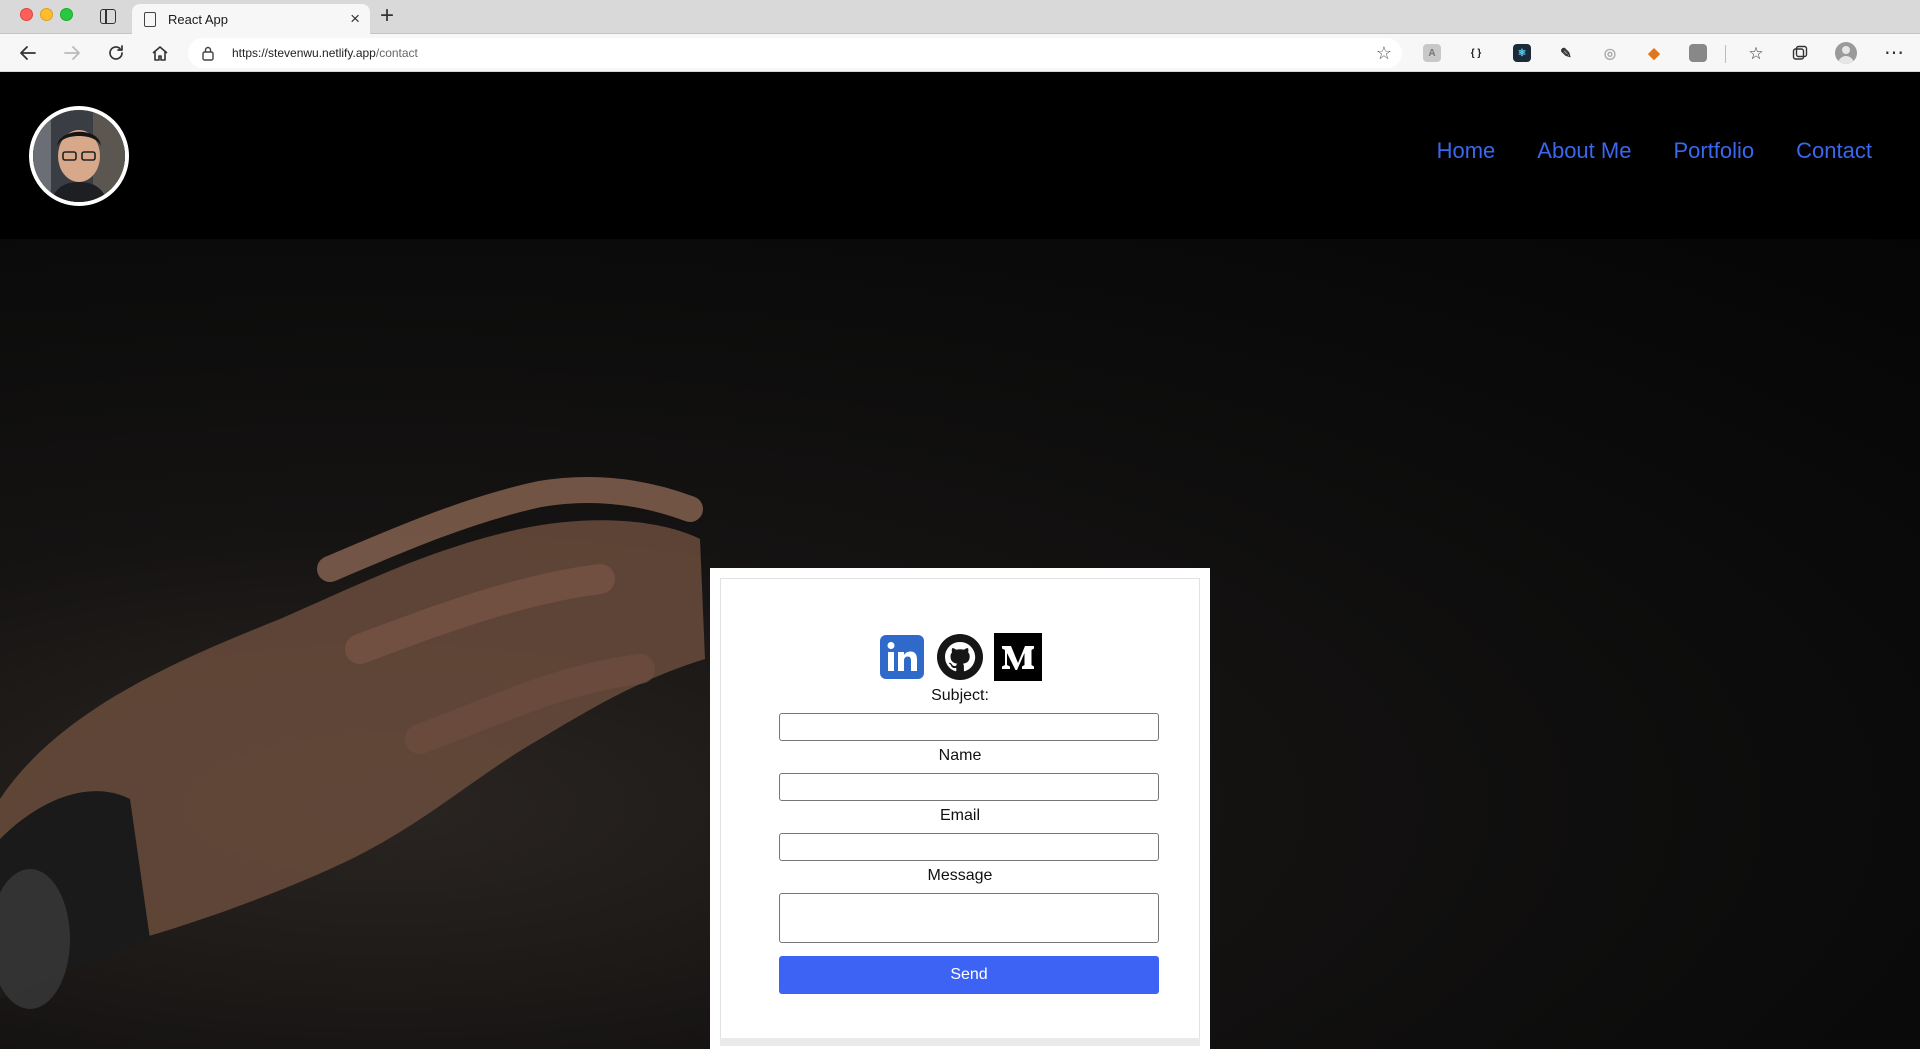 The width and height of the screenshot is (1920, 1049). Describe the element at coordinates (108, 16) in the screenshot. I see `tab-actions-icon` at that location.